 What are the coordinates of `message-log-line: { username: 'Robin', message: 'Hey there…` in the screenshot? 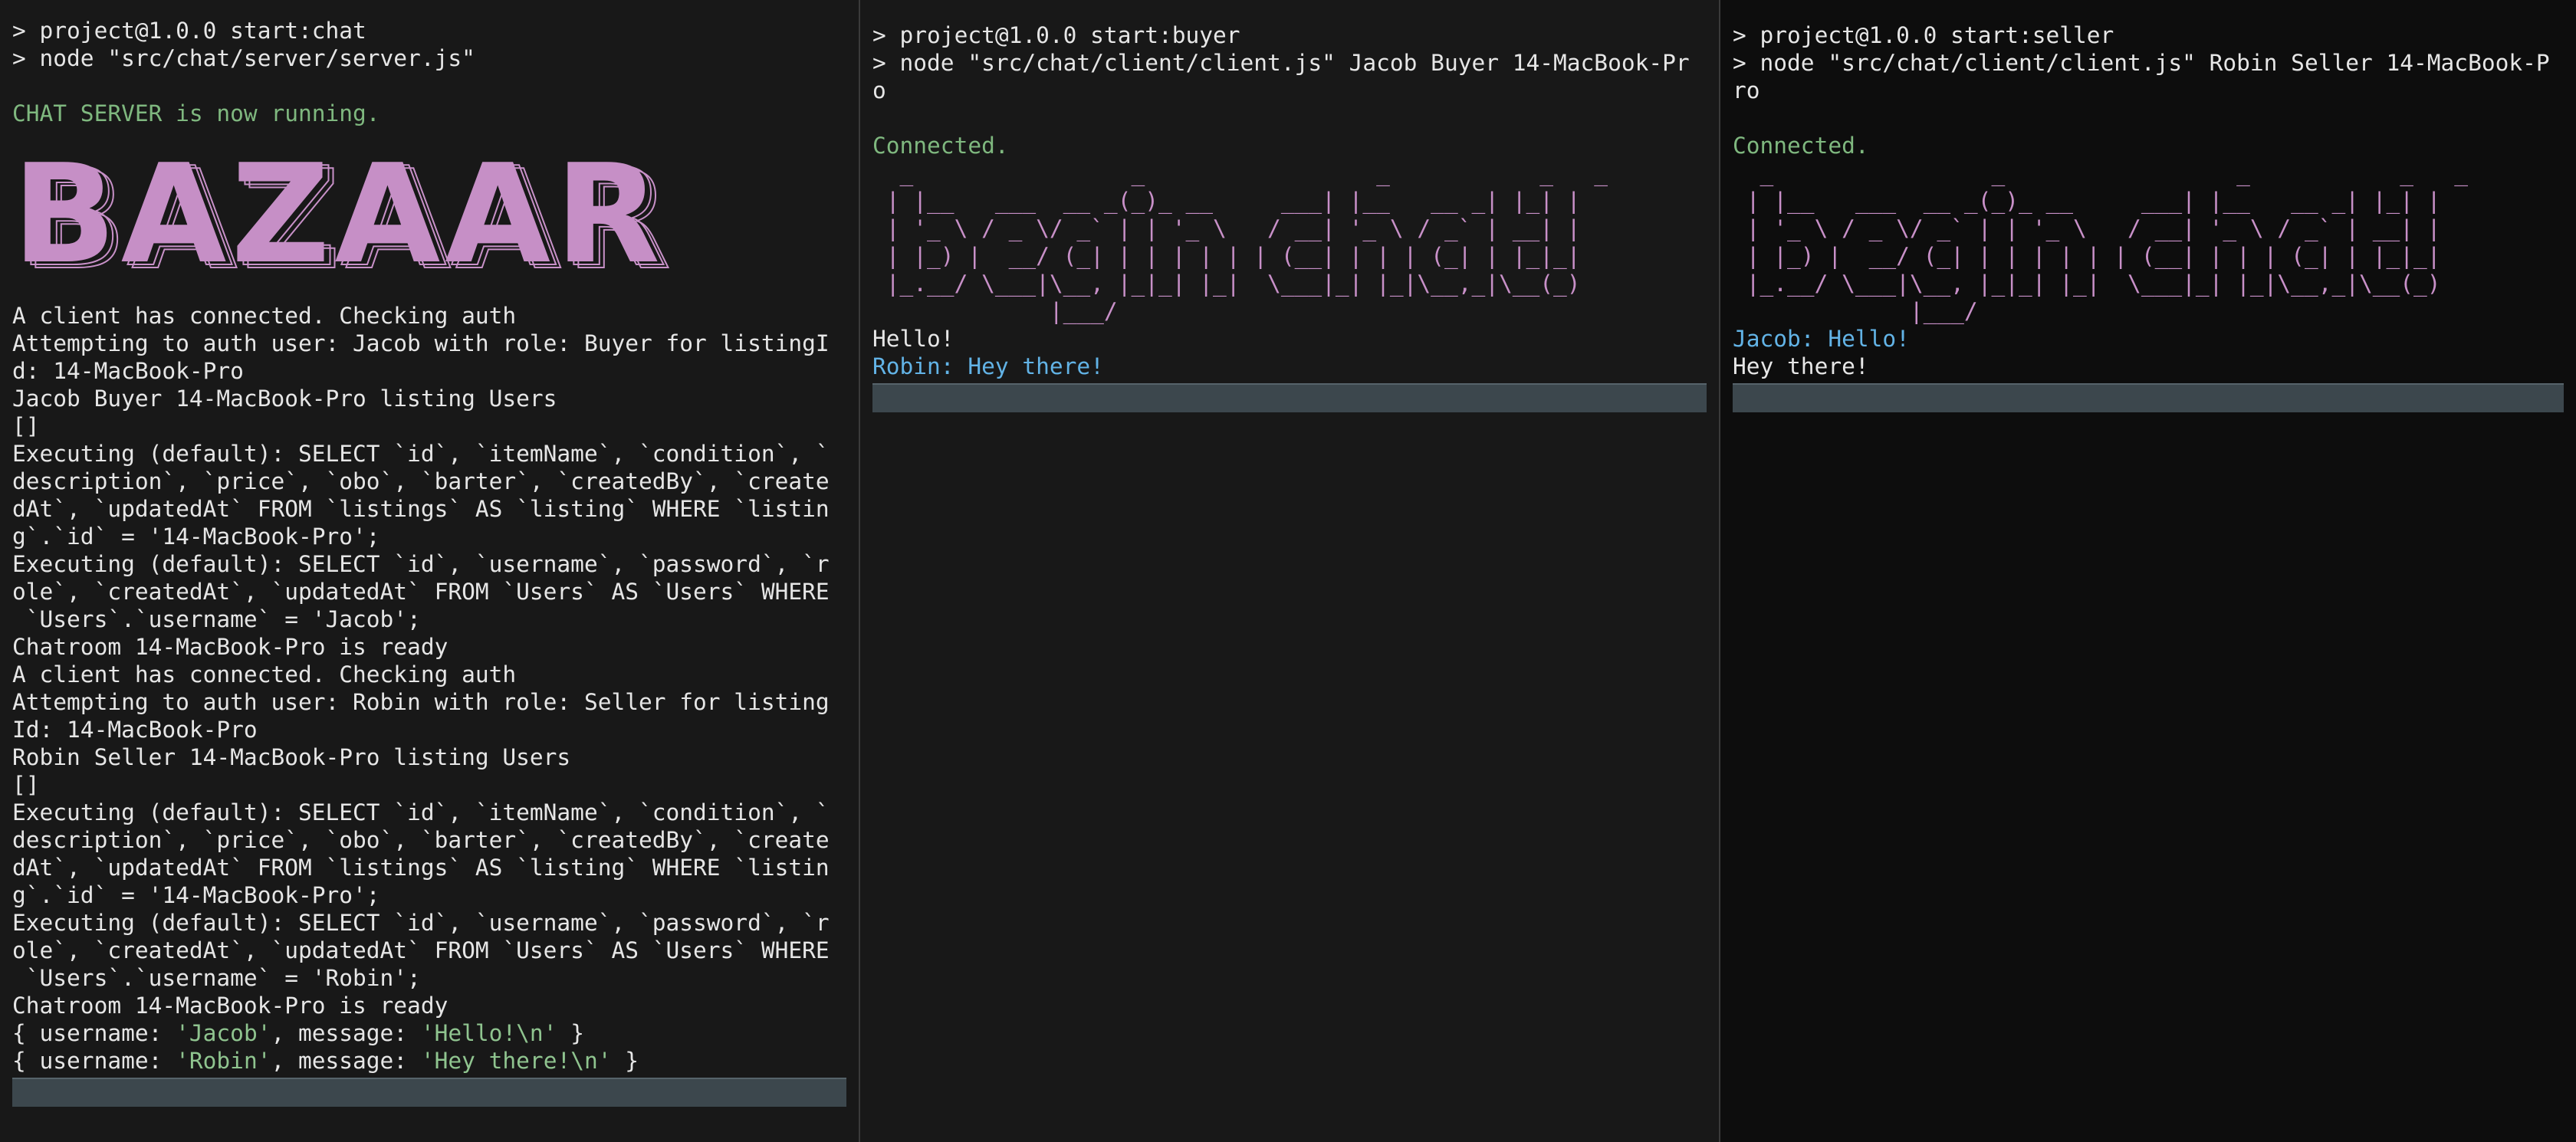 It's located at (326, 1061).